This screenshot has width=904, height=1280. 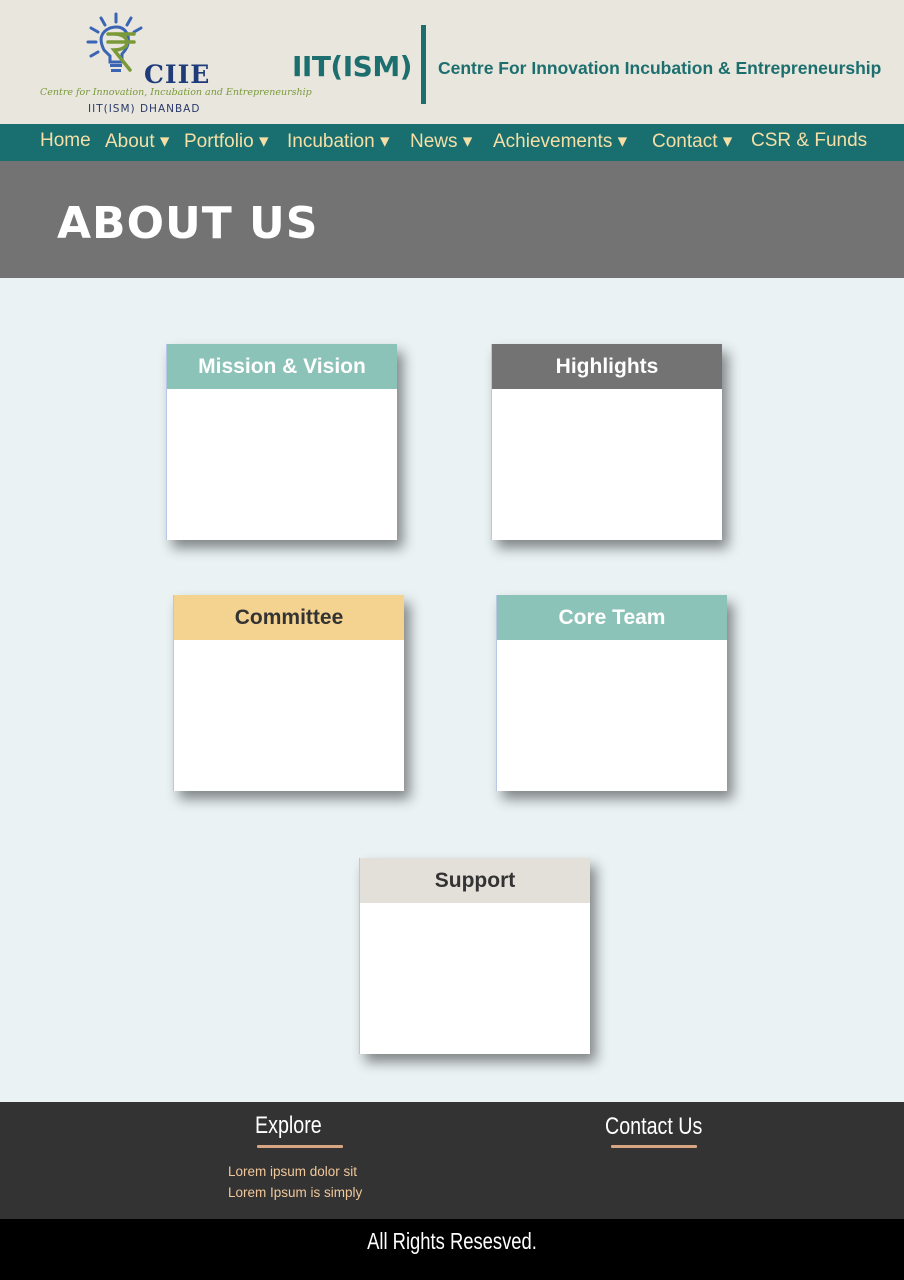 What do you see at coordinates (612, 617) in the screenshot?
I see `card-title: Core Team` at bounding box center [612, 617].